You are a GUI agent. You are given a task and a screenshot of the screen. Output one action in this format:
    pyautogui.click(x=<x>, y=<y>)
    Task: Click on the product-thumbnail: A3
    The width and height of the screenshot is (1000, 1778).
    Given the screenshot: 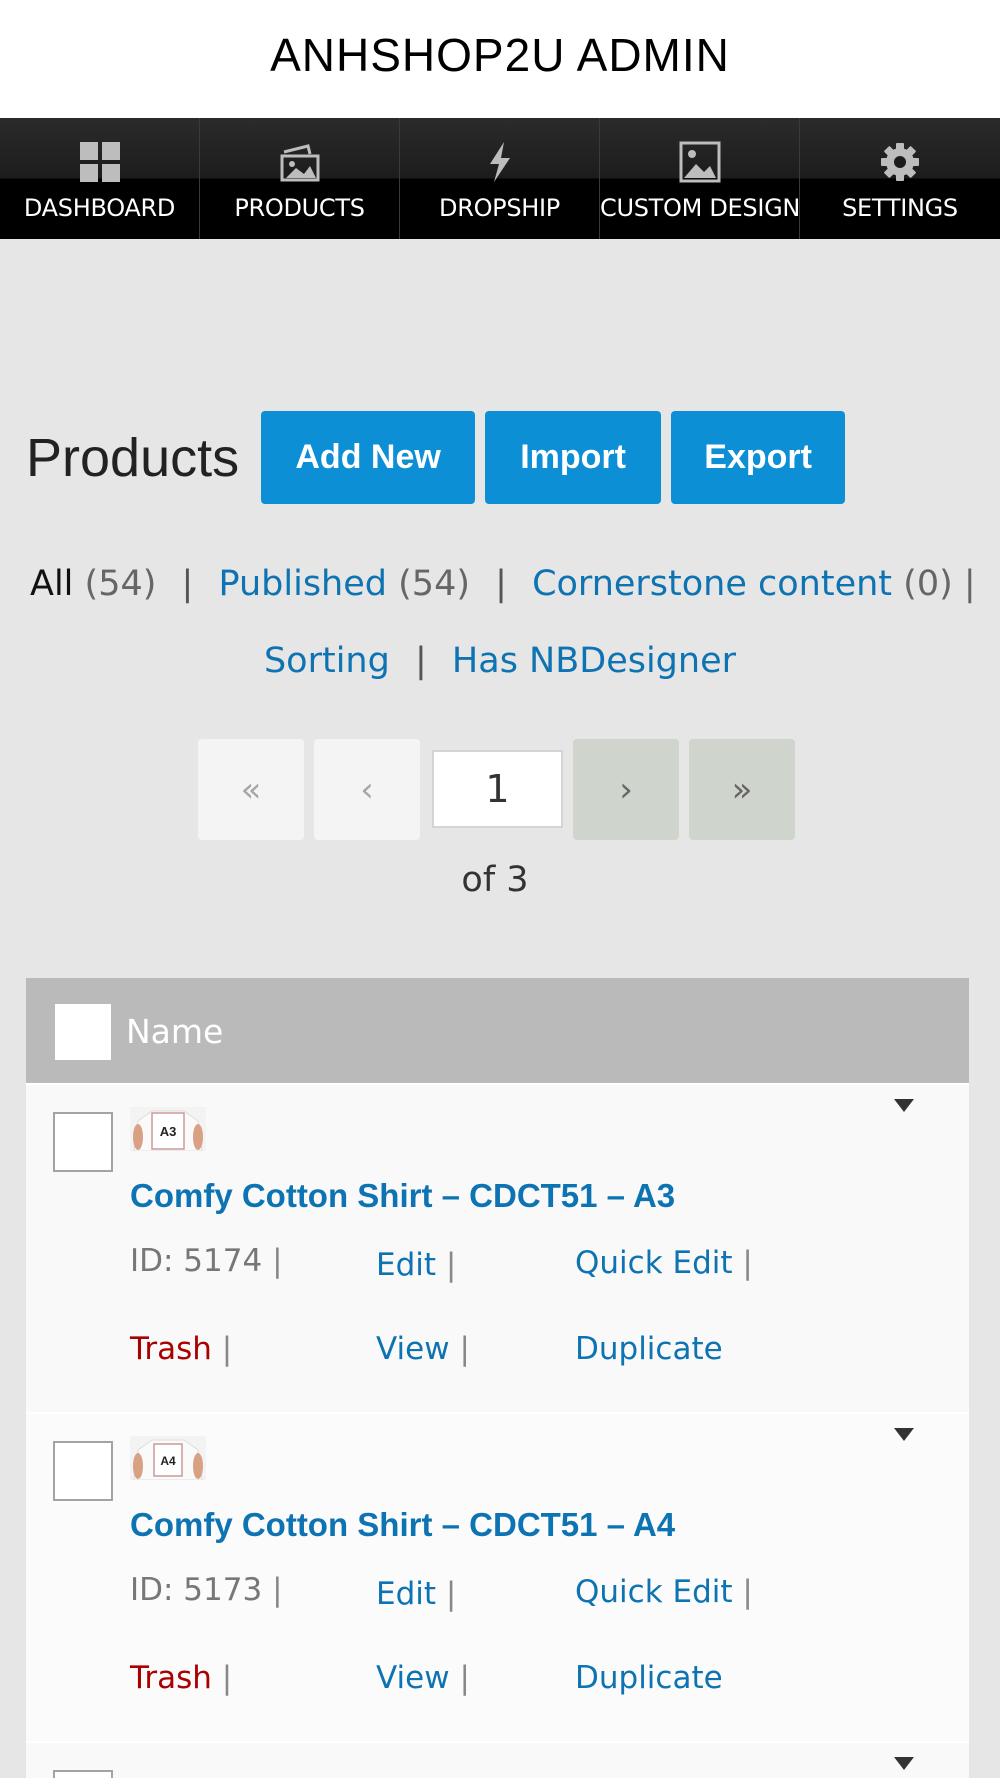 What is the action you would take?
    pyautogui.click(x=168, y=1129)
    